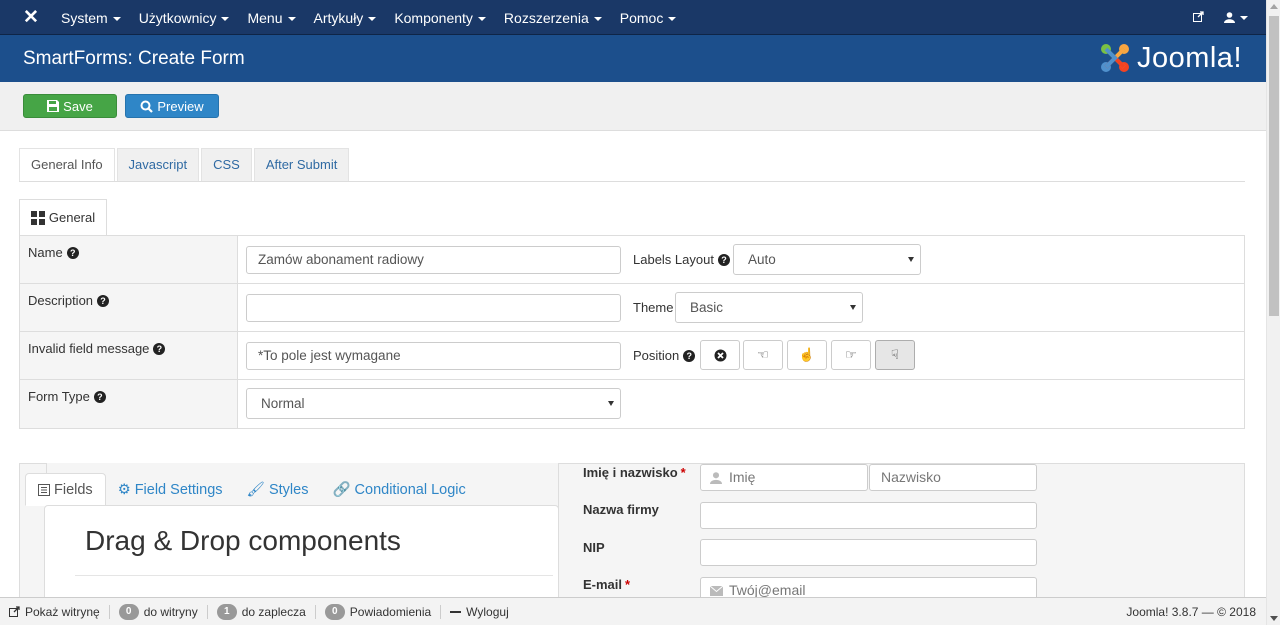 Image resolution: width=1280 pixels, height=625 pixels. Describe the element at coordinates (226, 611) in the screenshot. I see `count-badge: 1` at that location.